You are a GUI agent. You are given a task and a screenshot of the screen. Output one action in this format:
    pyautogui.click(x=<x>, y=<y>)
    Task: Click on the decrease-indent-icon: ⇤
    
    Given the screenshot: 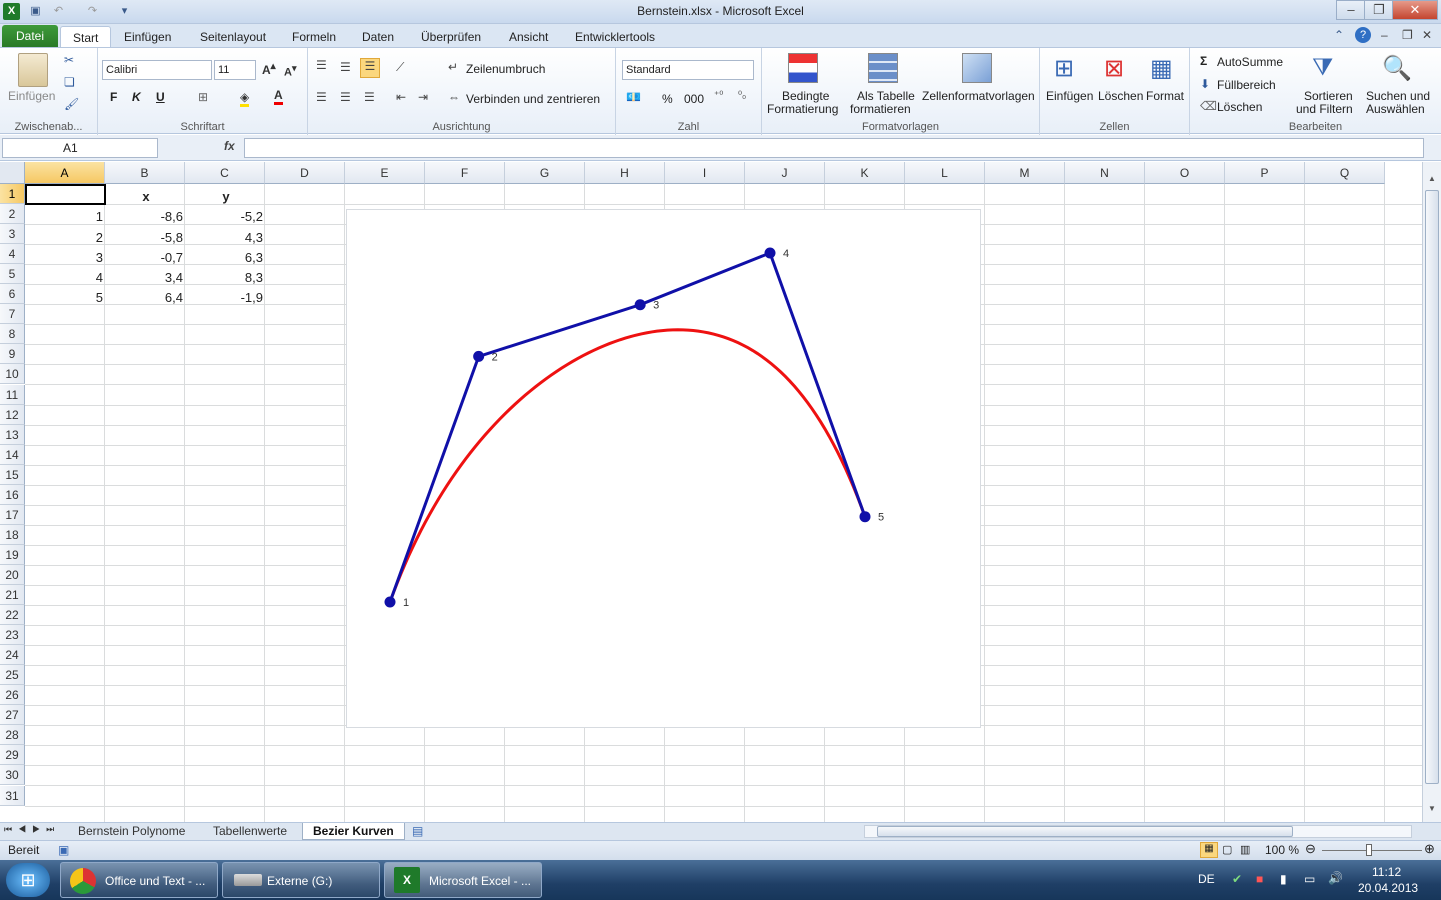 What is the action you would take?
    pyautogui.click(x=401, y=97)
    